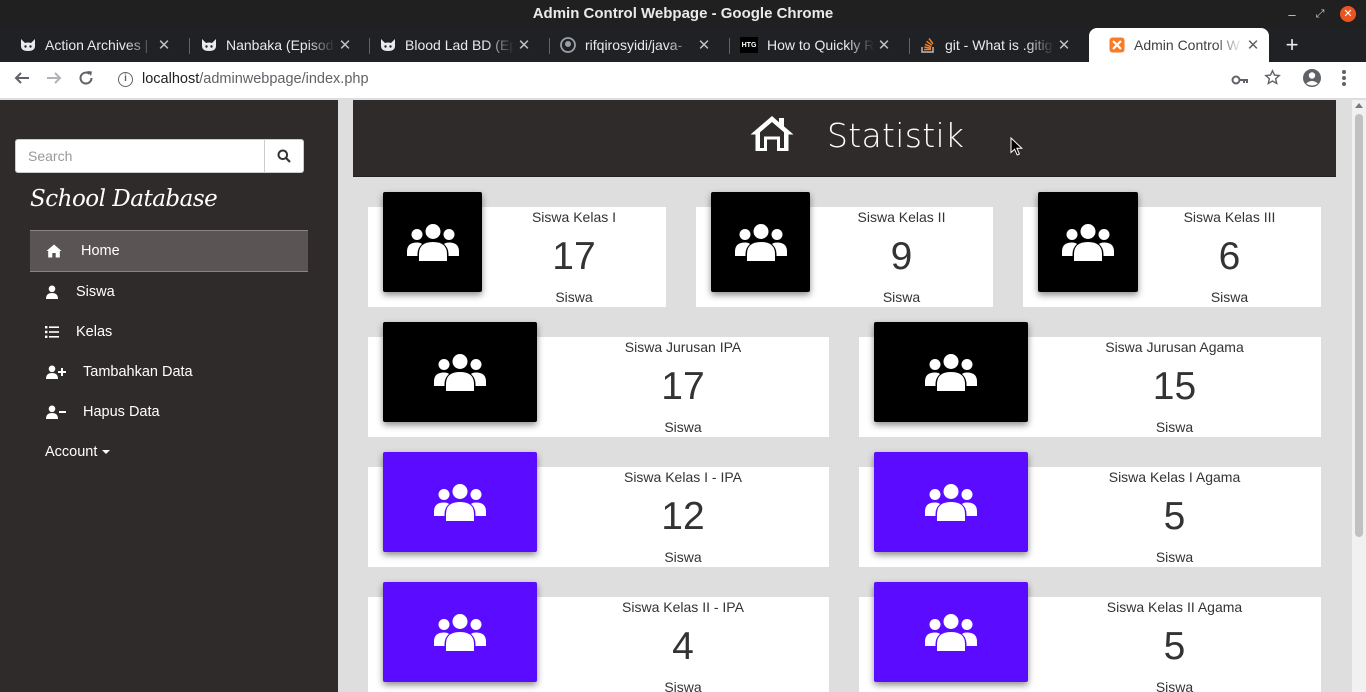  Describe the element at coordinates (1117, 45) in the screenshot. I see `xampp-icon` at that location.